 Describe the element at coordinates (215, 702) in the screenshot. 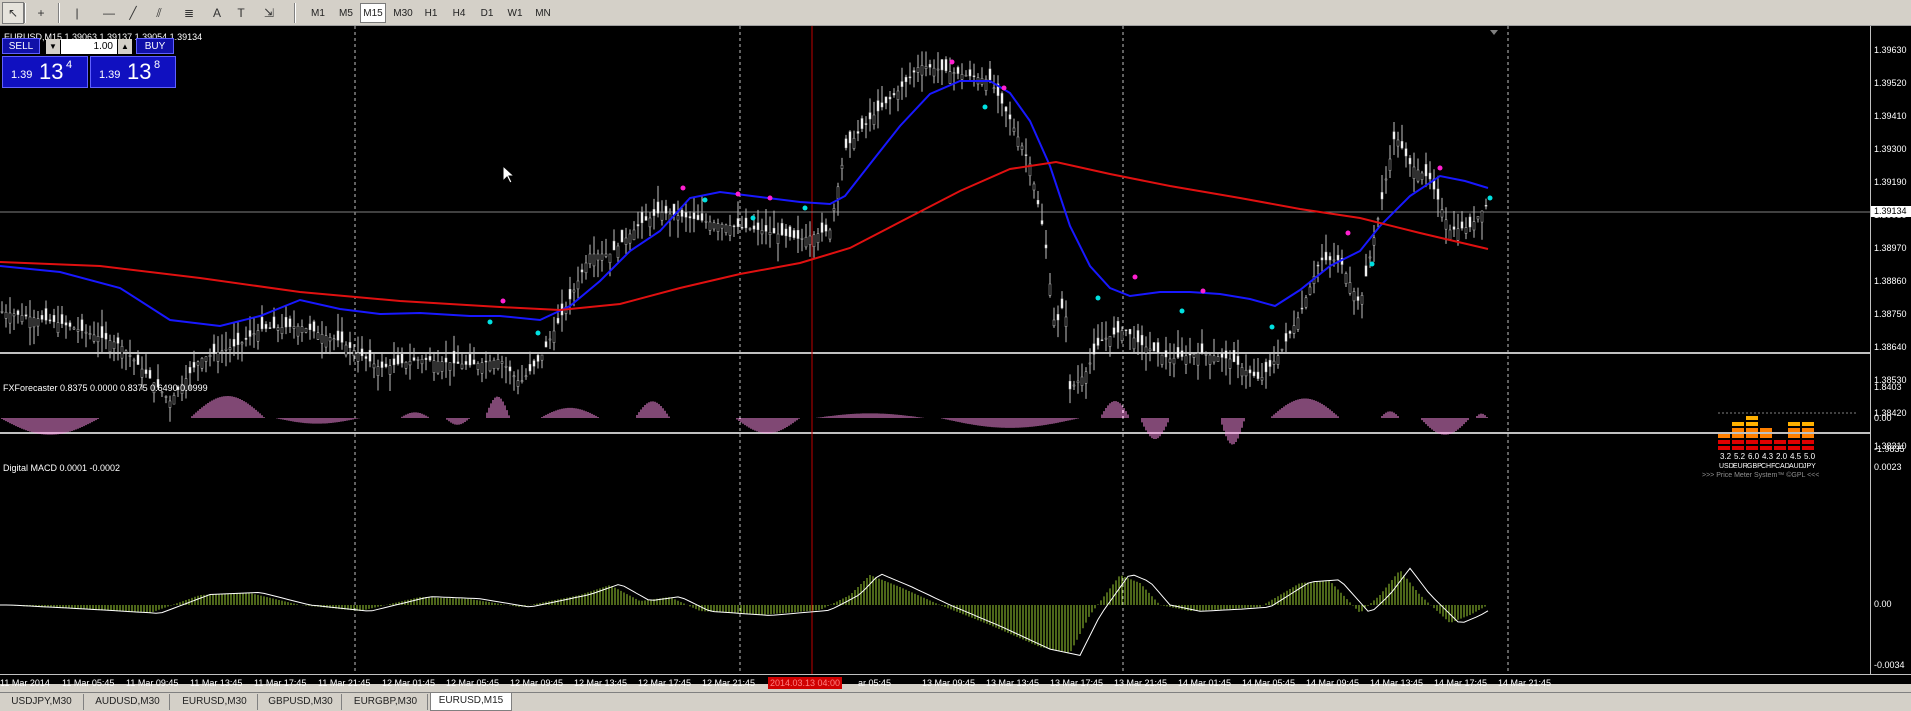

I see `chart-tab: EURUSD,M30` at that location.